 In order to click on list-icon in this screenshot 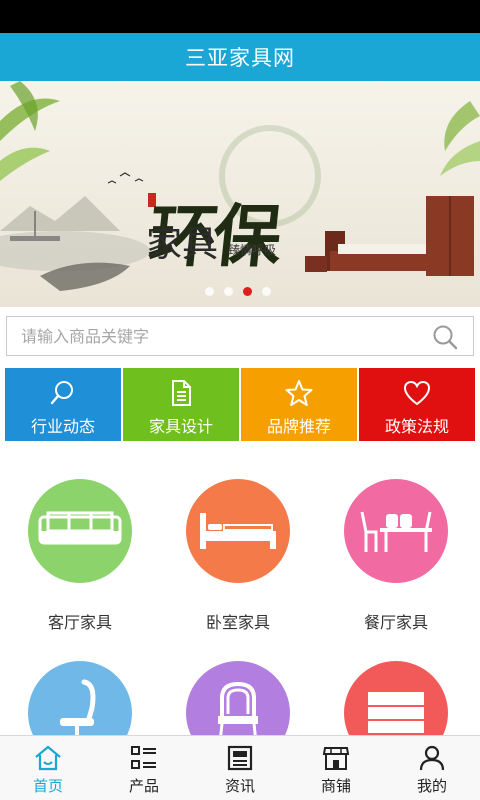, I will do `click(143, 757)`.